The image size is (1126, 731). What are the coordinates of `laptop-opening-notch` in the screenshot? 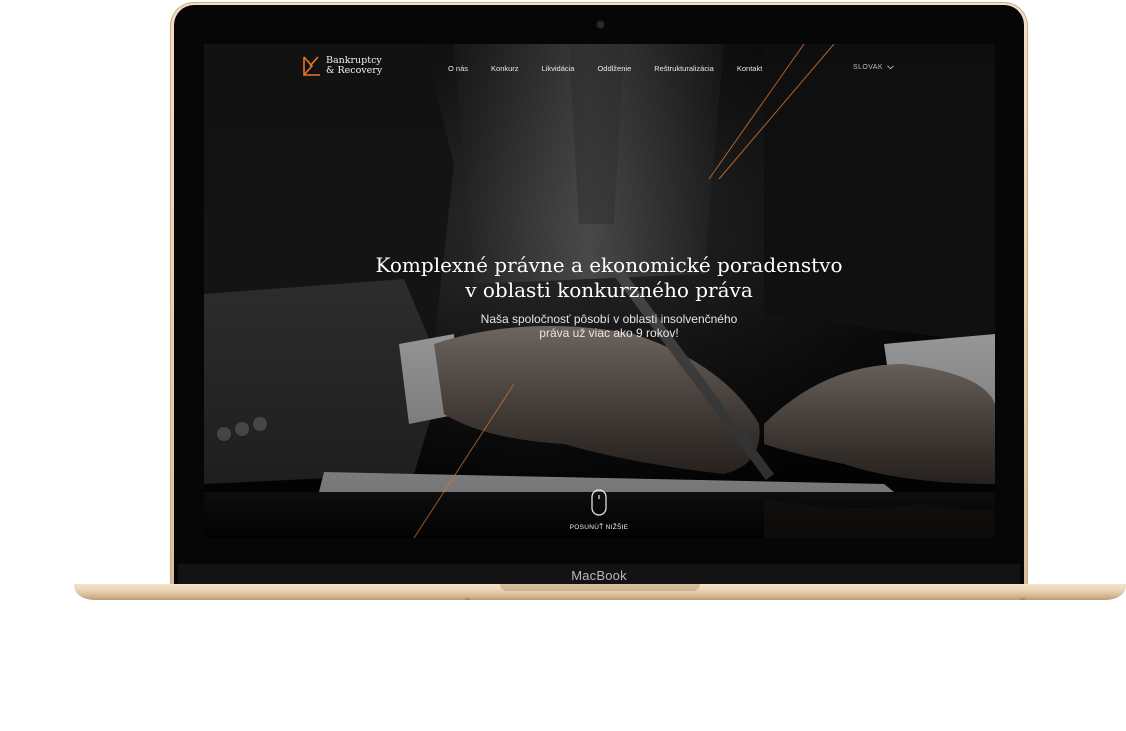 It's located at (600, 587).